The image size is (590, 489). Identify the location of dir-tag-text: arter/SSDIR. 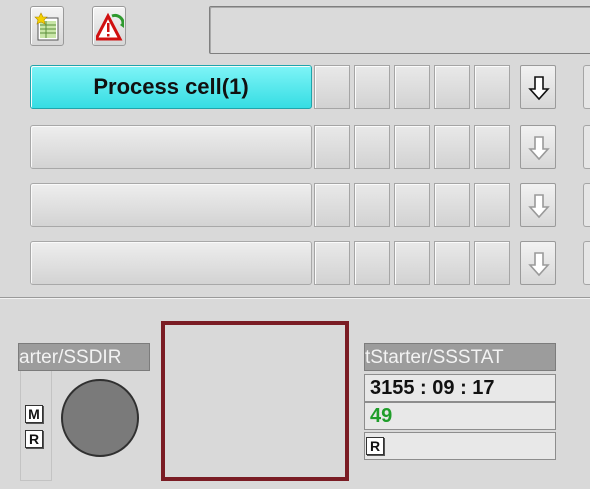
(70, 357).